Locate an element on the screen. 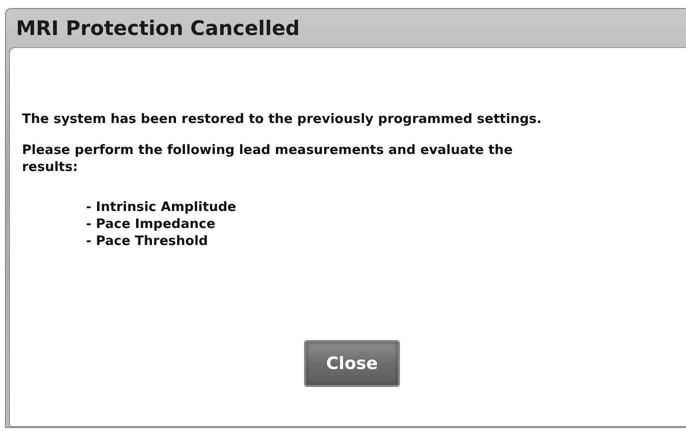 This screenshot has height=431, width=686. instruction-text: Please perform the following lead measurements and evaluate the results: is located at coordinates (268, 159).